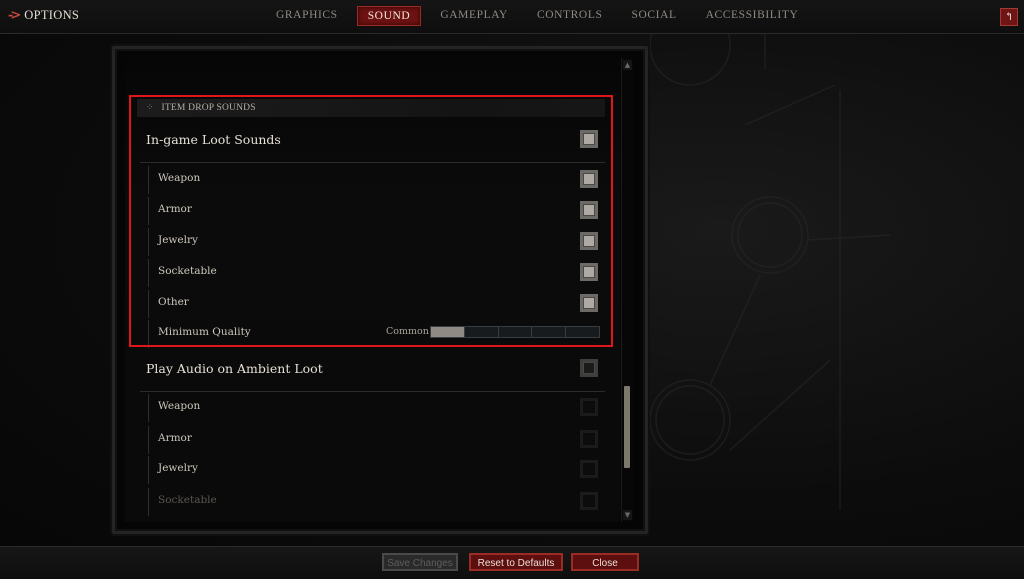 The height and width of the screenshot is (579, 1024). I want to click on scrollbar: ▲ ▼, so click(627, 290).